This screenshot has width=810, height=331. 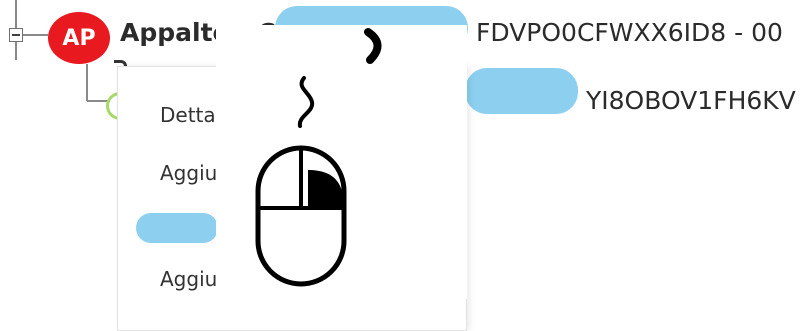 I want to click on tree-collapse-toggle, so click(x=16, y=35).